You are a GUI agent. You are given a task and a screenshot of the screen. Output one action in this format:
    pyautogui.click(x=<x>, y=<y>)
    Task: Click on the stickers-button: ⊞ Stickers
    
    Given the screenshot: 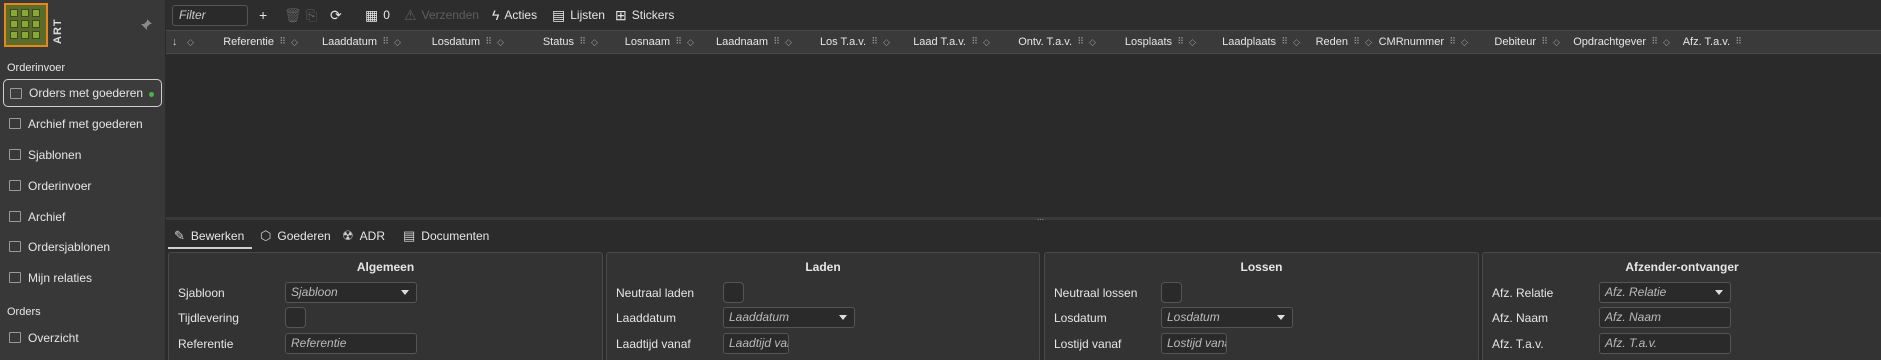 What is the action you would take?
    pyautogui.click(x=644, y=15)
    